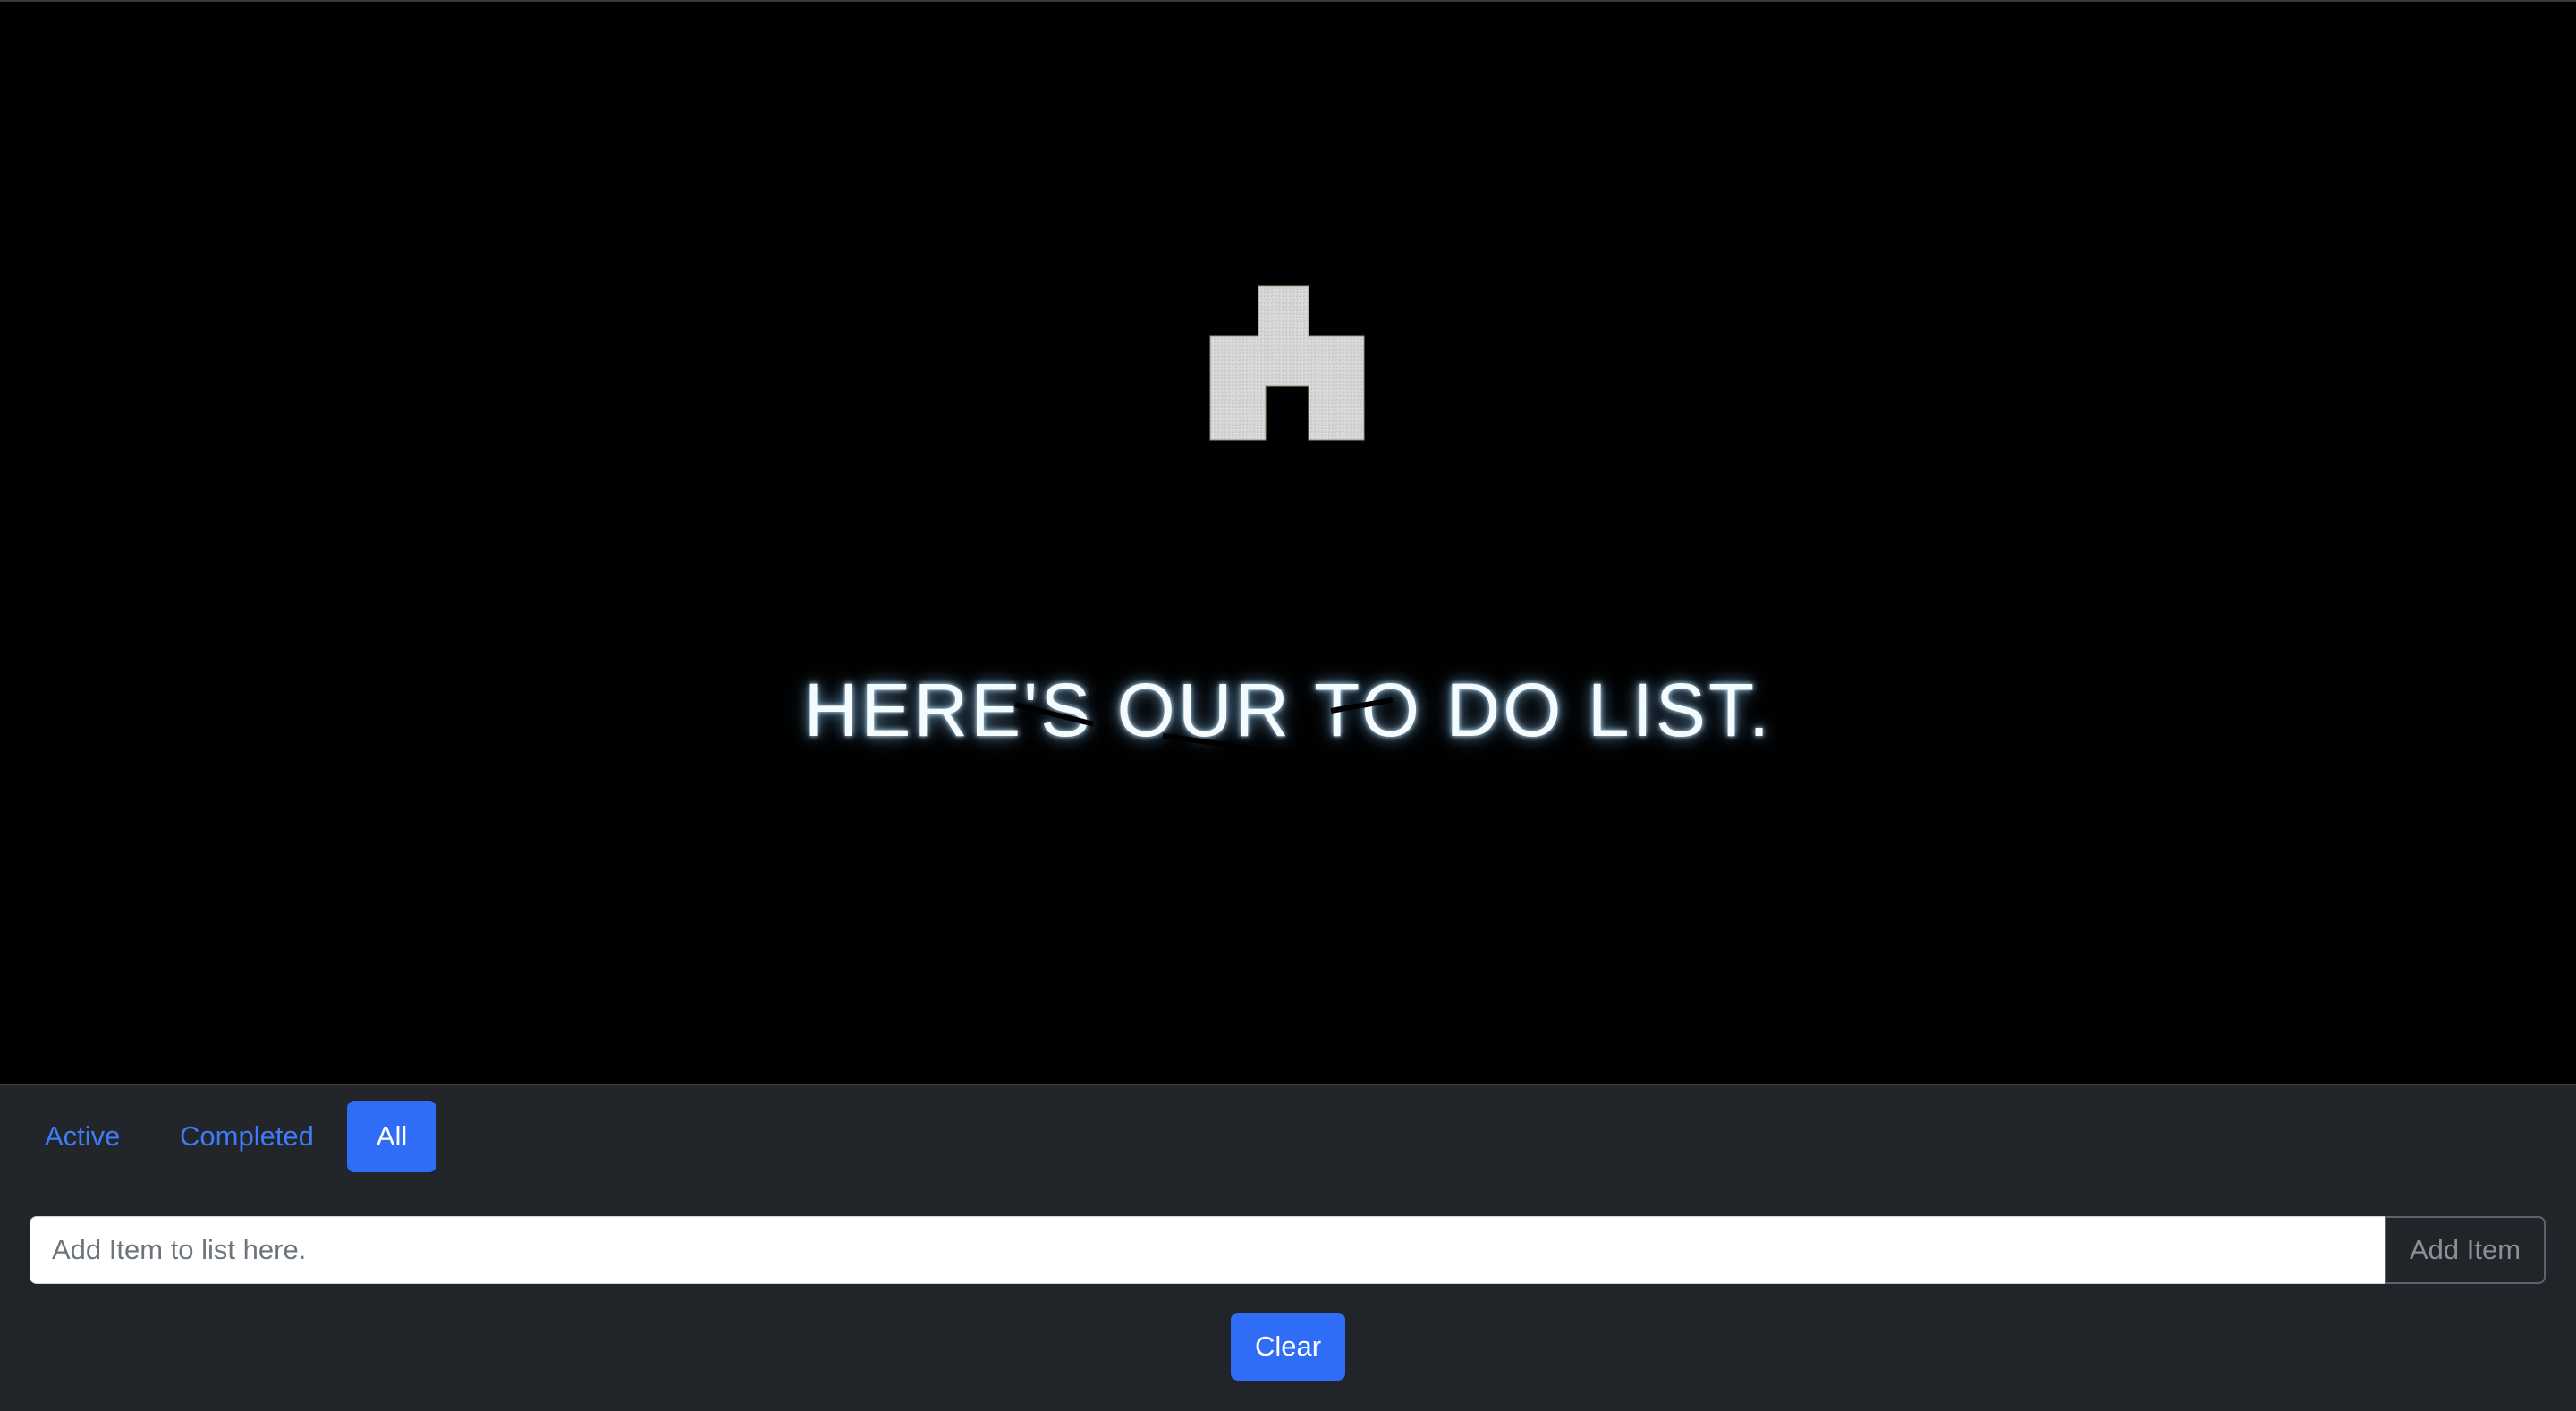 Image resolution: width=2576 pixels, height=1411 pixels. Describe the element at coordinates (1207, 1250) in the screenshot. I see `add-item-input` at that location.